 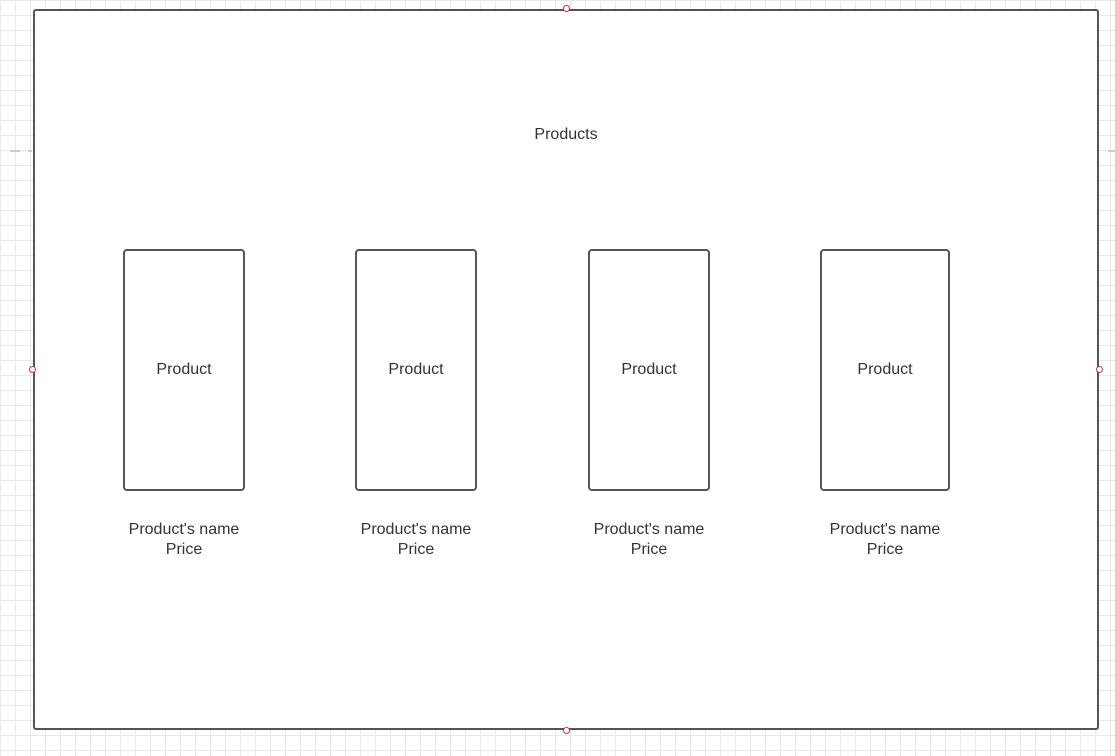 I want to click on product-card-1: Product, so click(x=184, y=370).